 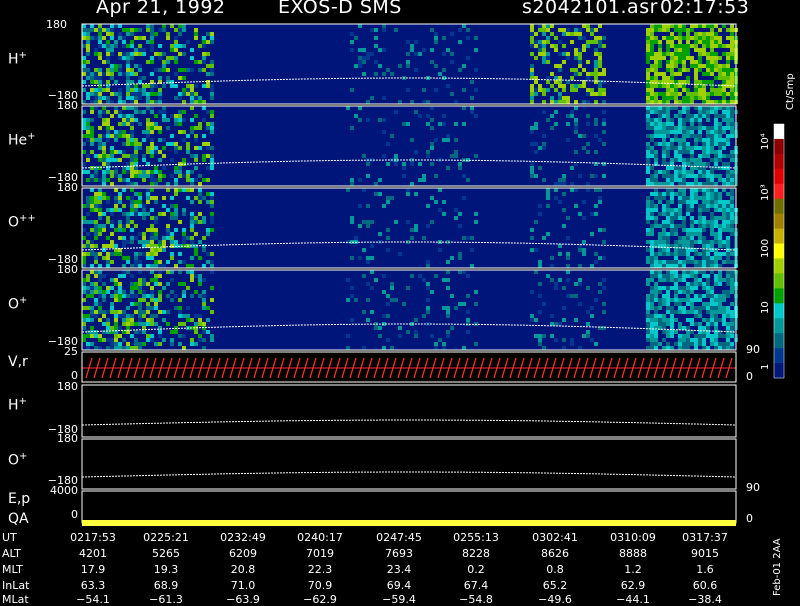 I want to click on ephemeris-value: 0232:49, so click(x=243, y=537).